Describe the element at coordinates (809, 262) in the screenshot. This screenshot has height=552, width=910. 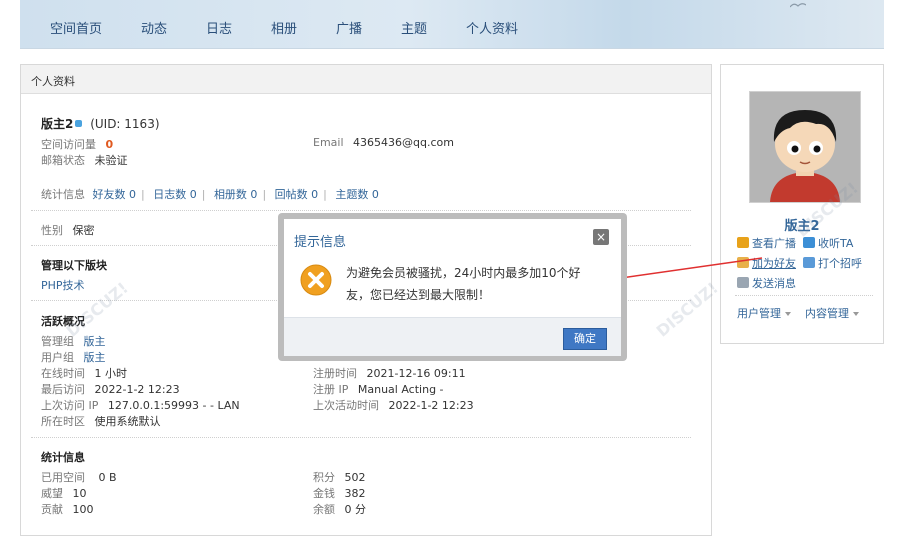
I see `wave-icon` at that location.